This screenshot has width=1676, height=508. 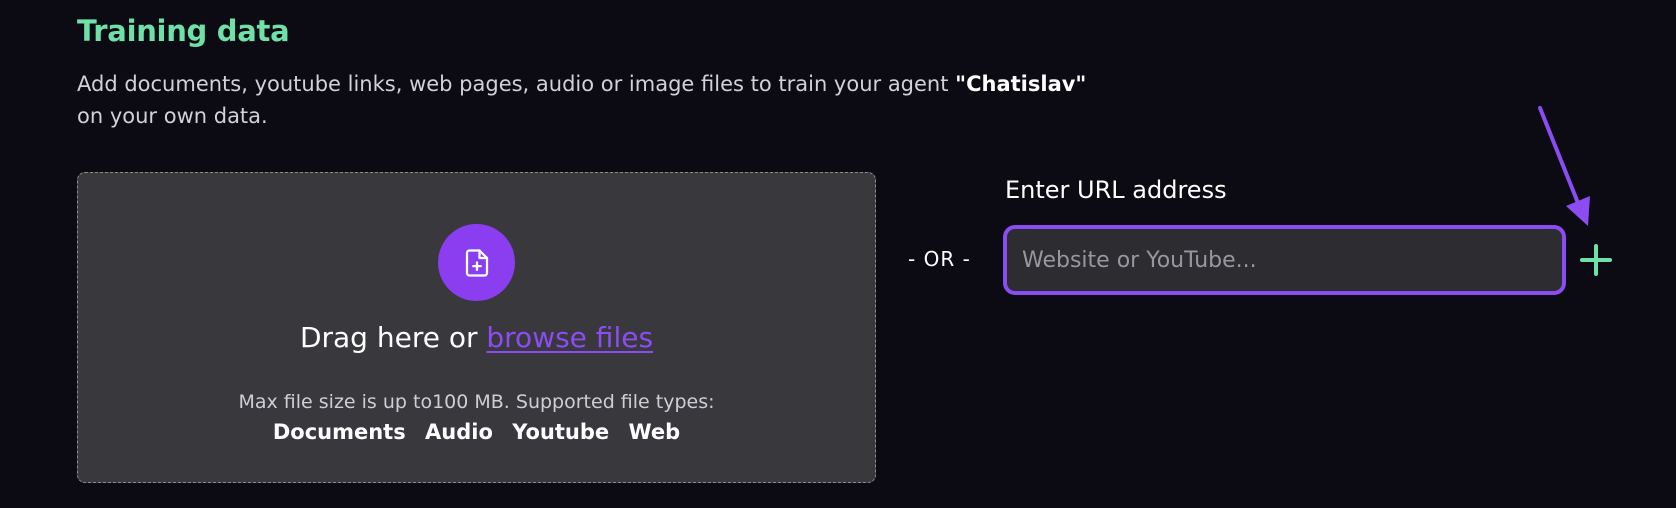 I want to click on file-type-web: Web, so click(x=654, y=432).